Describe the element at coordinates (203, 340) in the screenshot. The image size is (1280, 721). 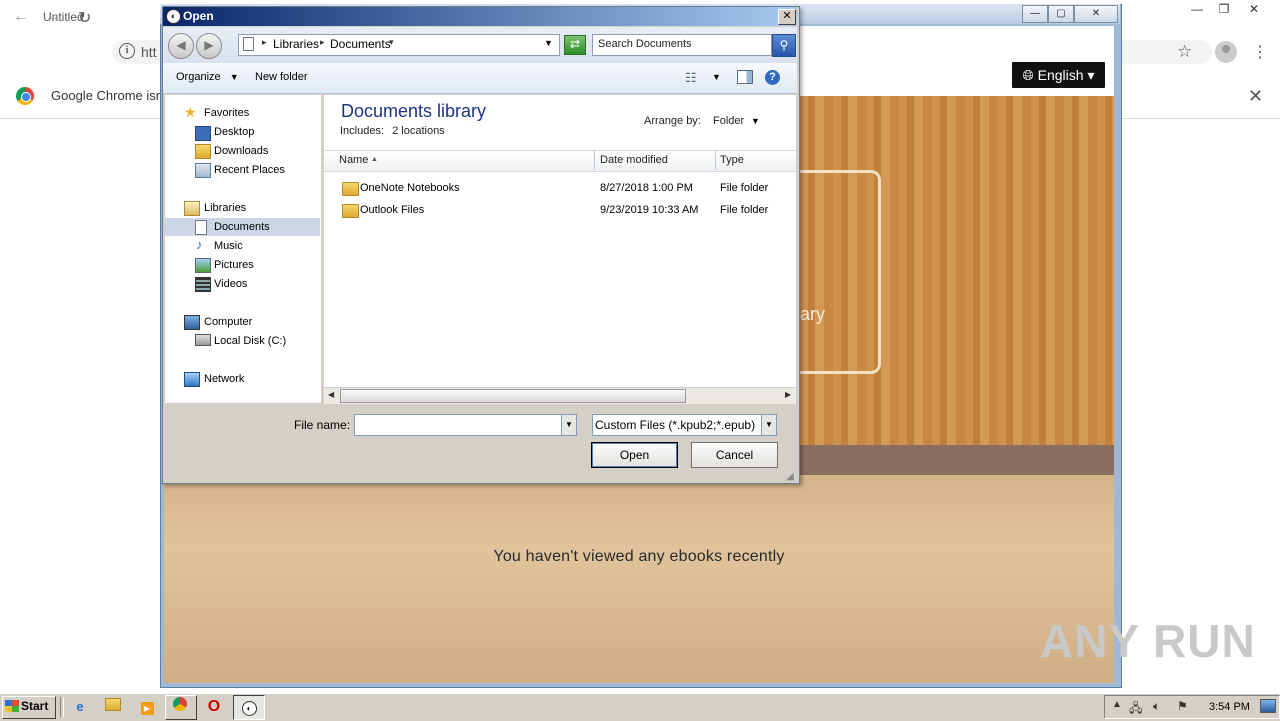
I see `local-disk-icon` at that location.